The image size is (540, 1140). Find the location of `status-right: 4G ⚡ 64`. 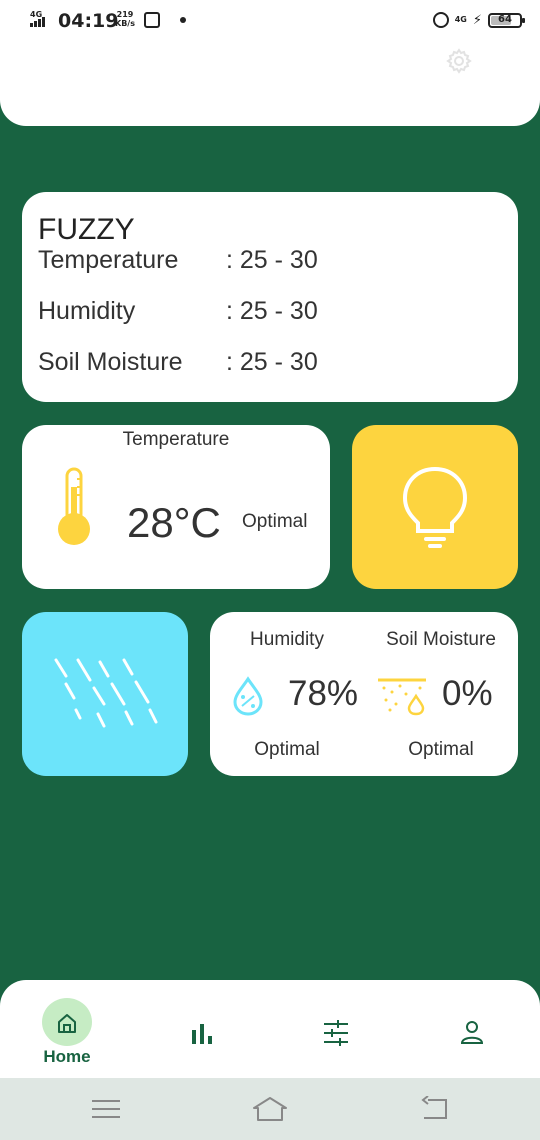

status-right: 4G ⚡ 64 is located at coordinates (478, 20).